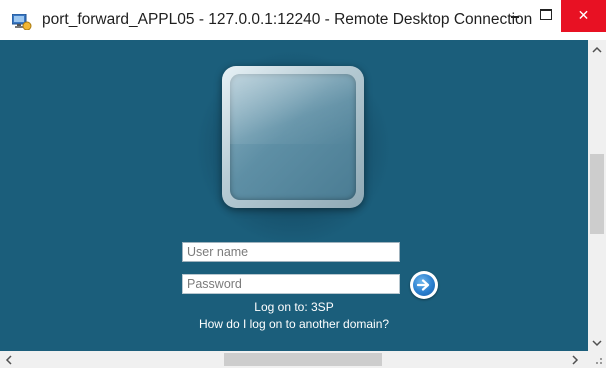 Image resolution: width=606 pixels, height=368 pixels. What do you see at coordinates (8, 361) in the screenshot?
I see `chevron-left-icon` at bounding box center [8, 361].